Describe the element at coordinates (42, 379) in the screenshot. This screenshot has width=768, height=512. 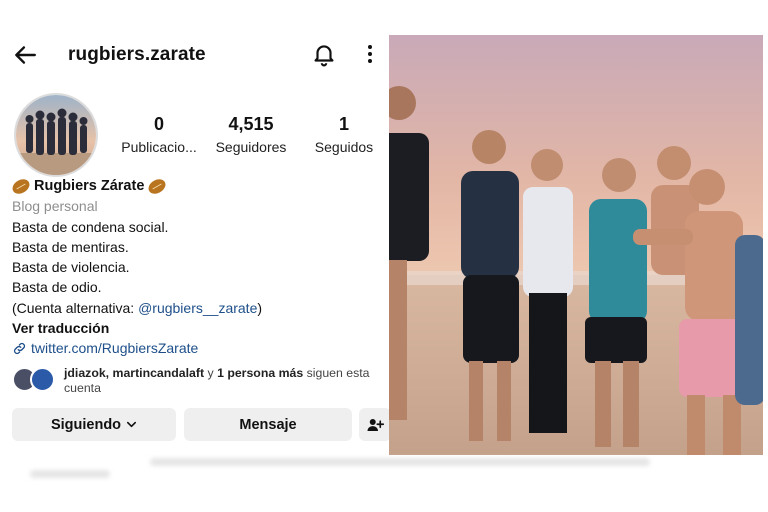
I see `mutual-avatar` at that location.